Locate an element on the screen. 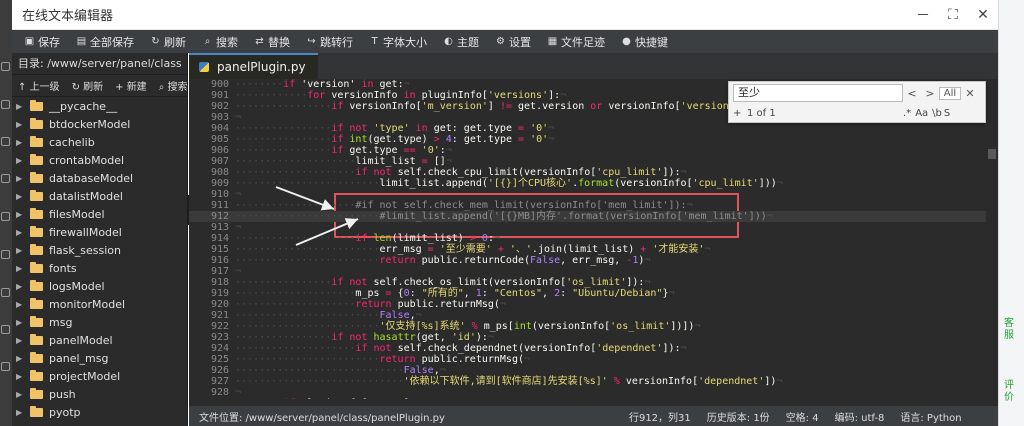  code-line: 910 ¬ is located at coordinates (587, 194).